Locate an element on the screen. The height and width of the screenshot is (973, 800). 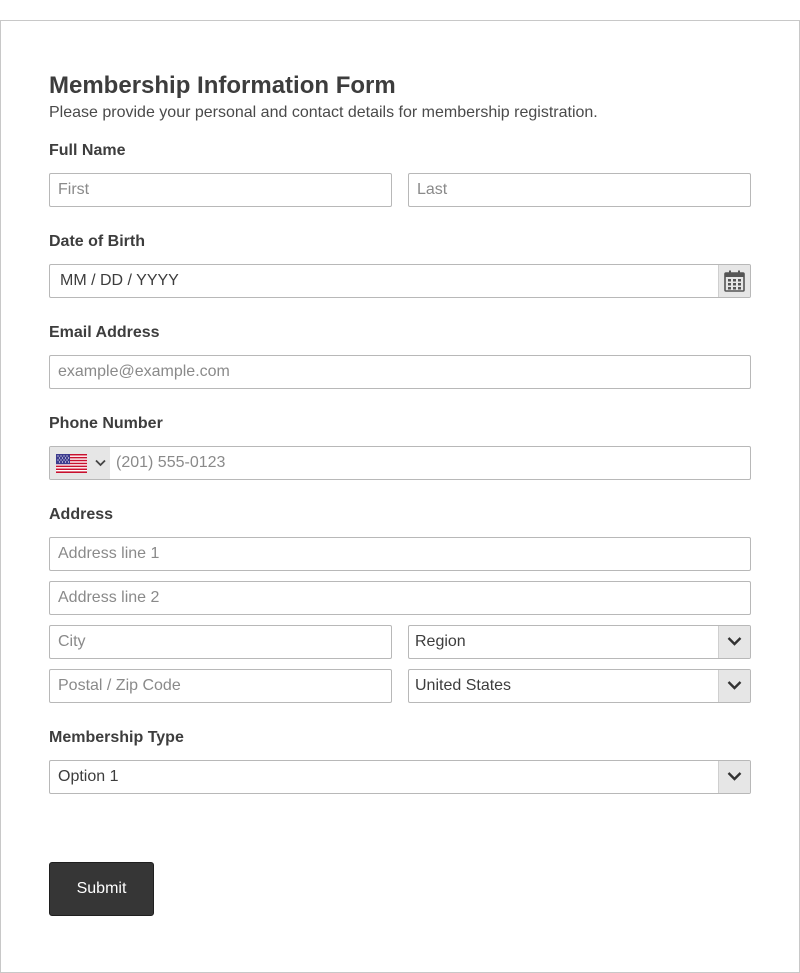
country-dropdown-button is located at coordinates (734, 686).